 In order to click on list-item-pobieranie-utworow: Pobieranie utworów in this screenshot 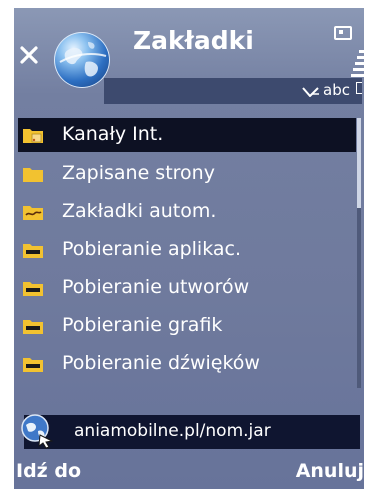, I will do `click(187, 288)`.